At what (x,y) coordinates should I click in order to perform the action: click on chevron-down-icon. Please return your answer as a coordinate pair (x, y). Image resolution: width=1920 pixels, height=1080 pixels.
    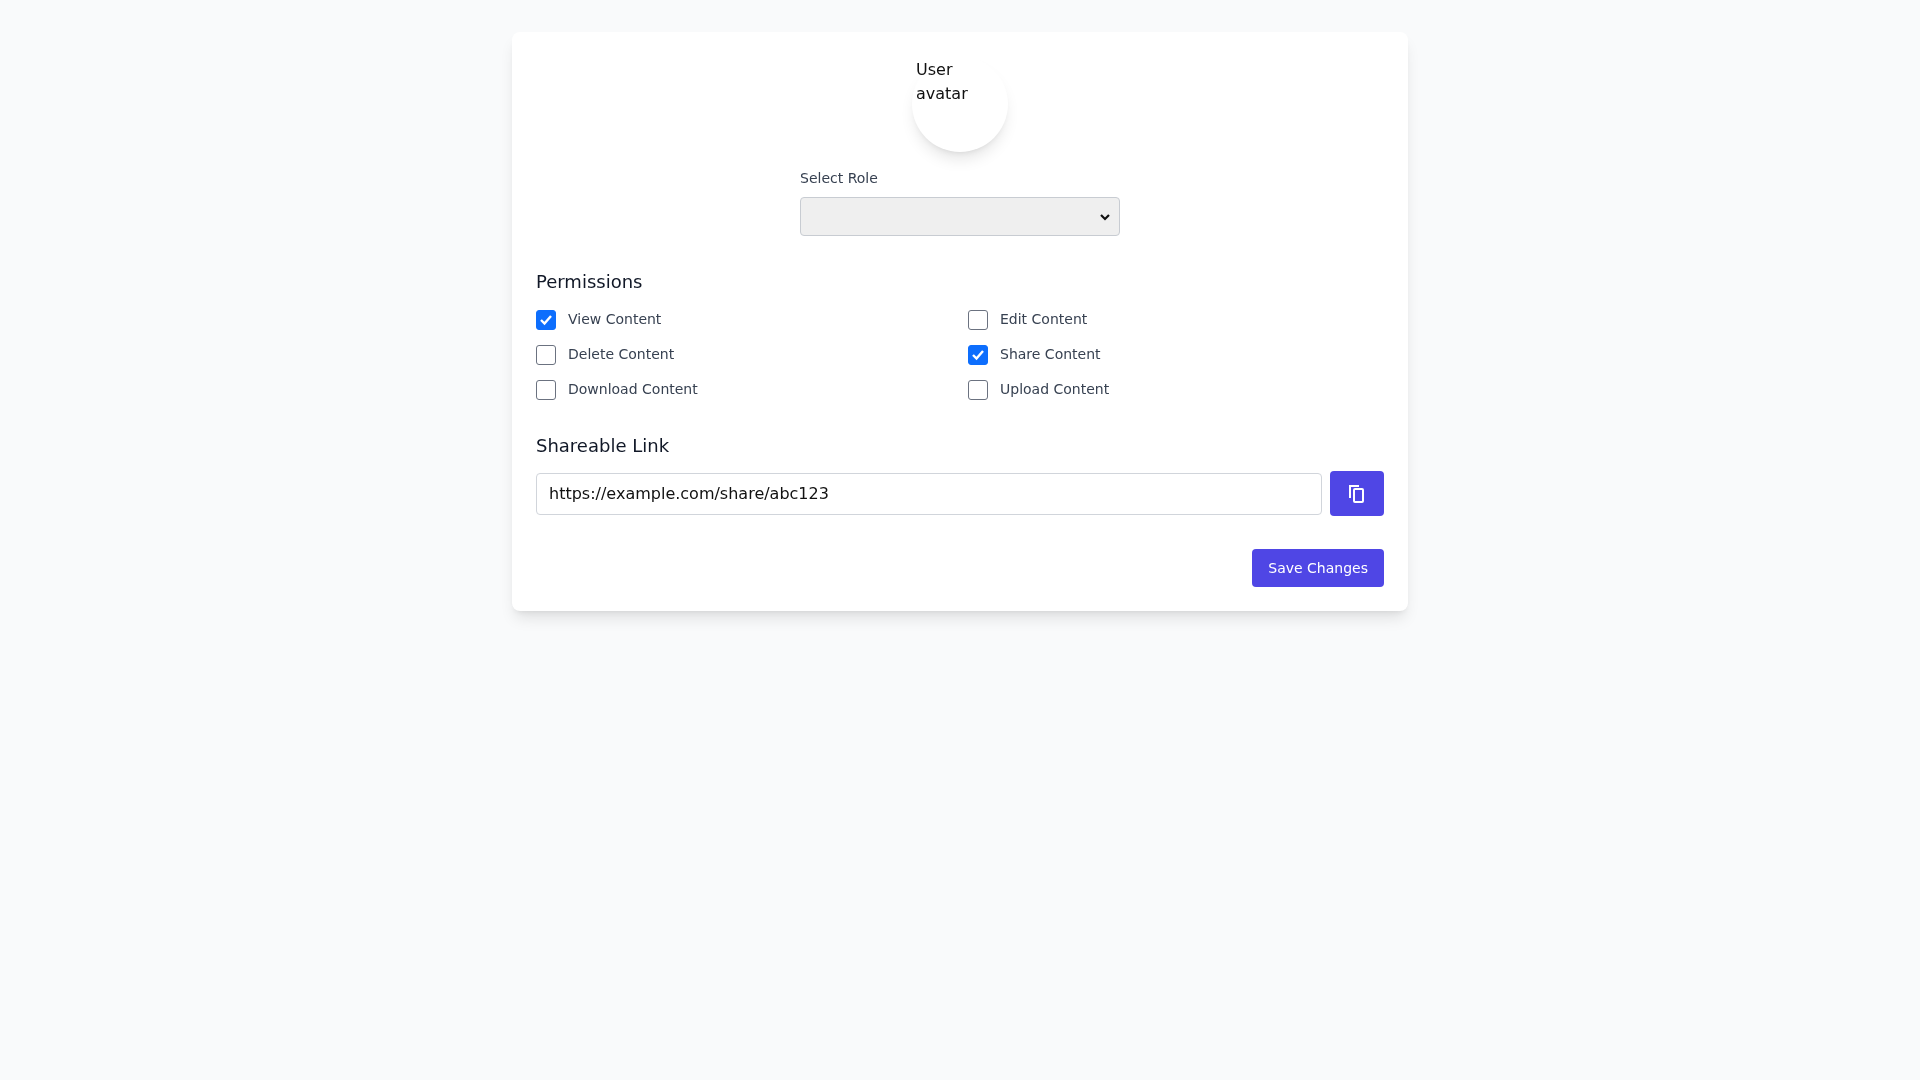
    Looking at the image, I should click on (1105, 216).